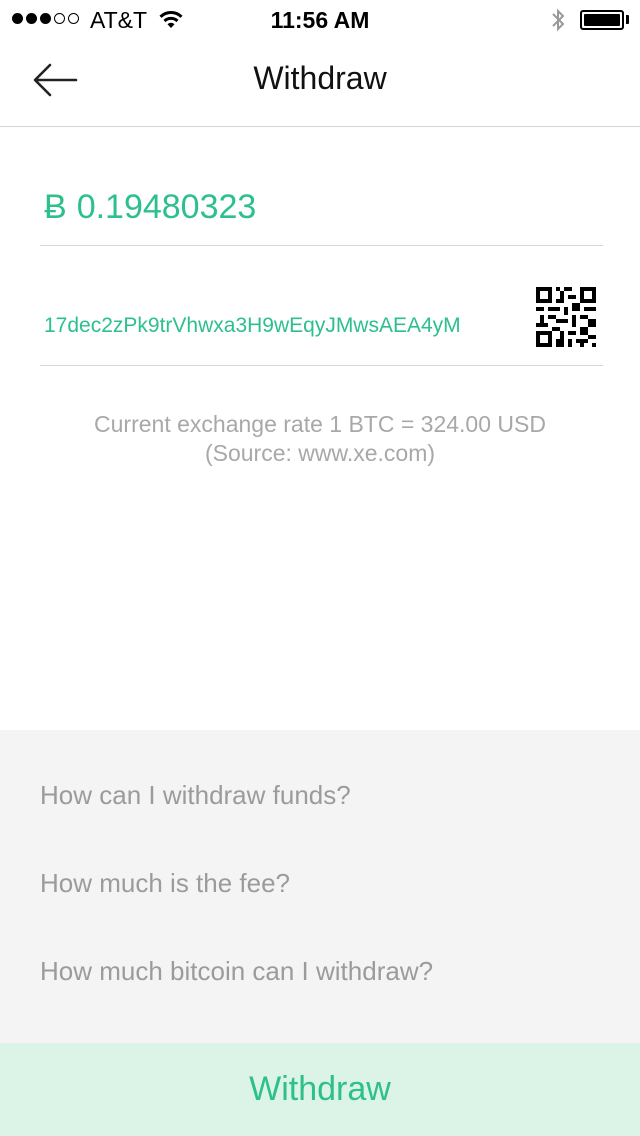 The width and height of the screenshot is (640, 1136). I want to click on battery-icon, so click(602, 20).